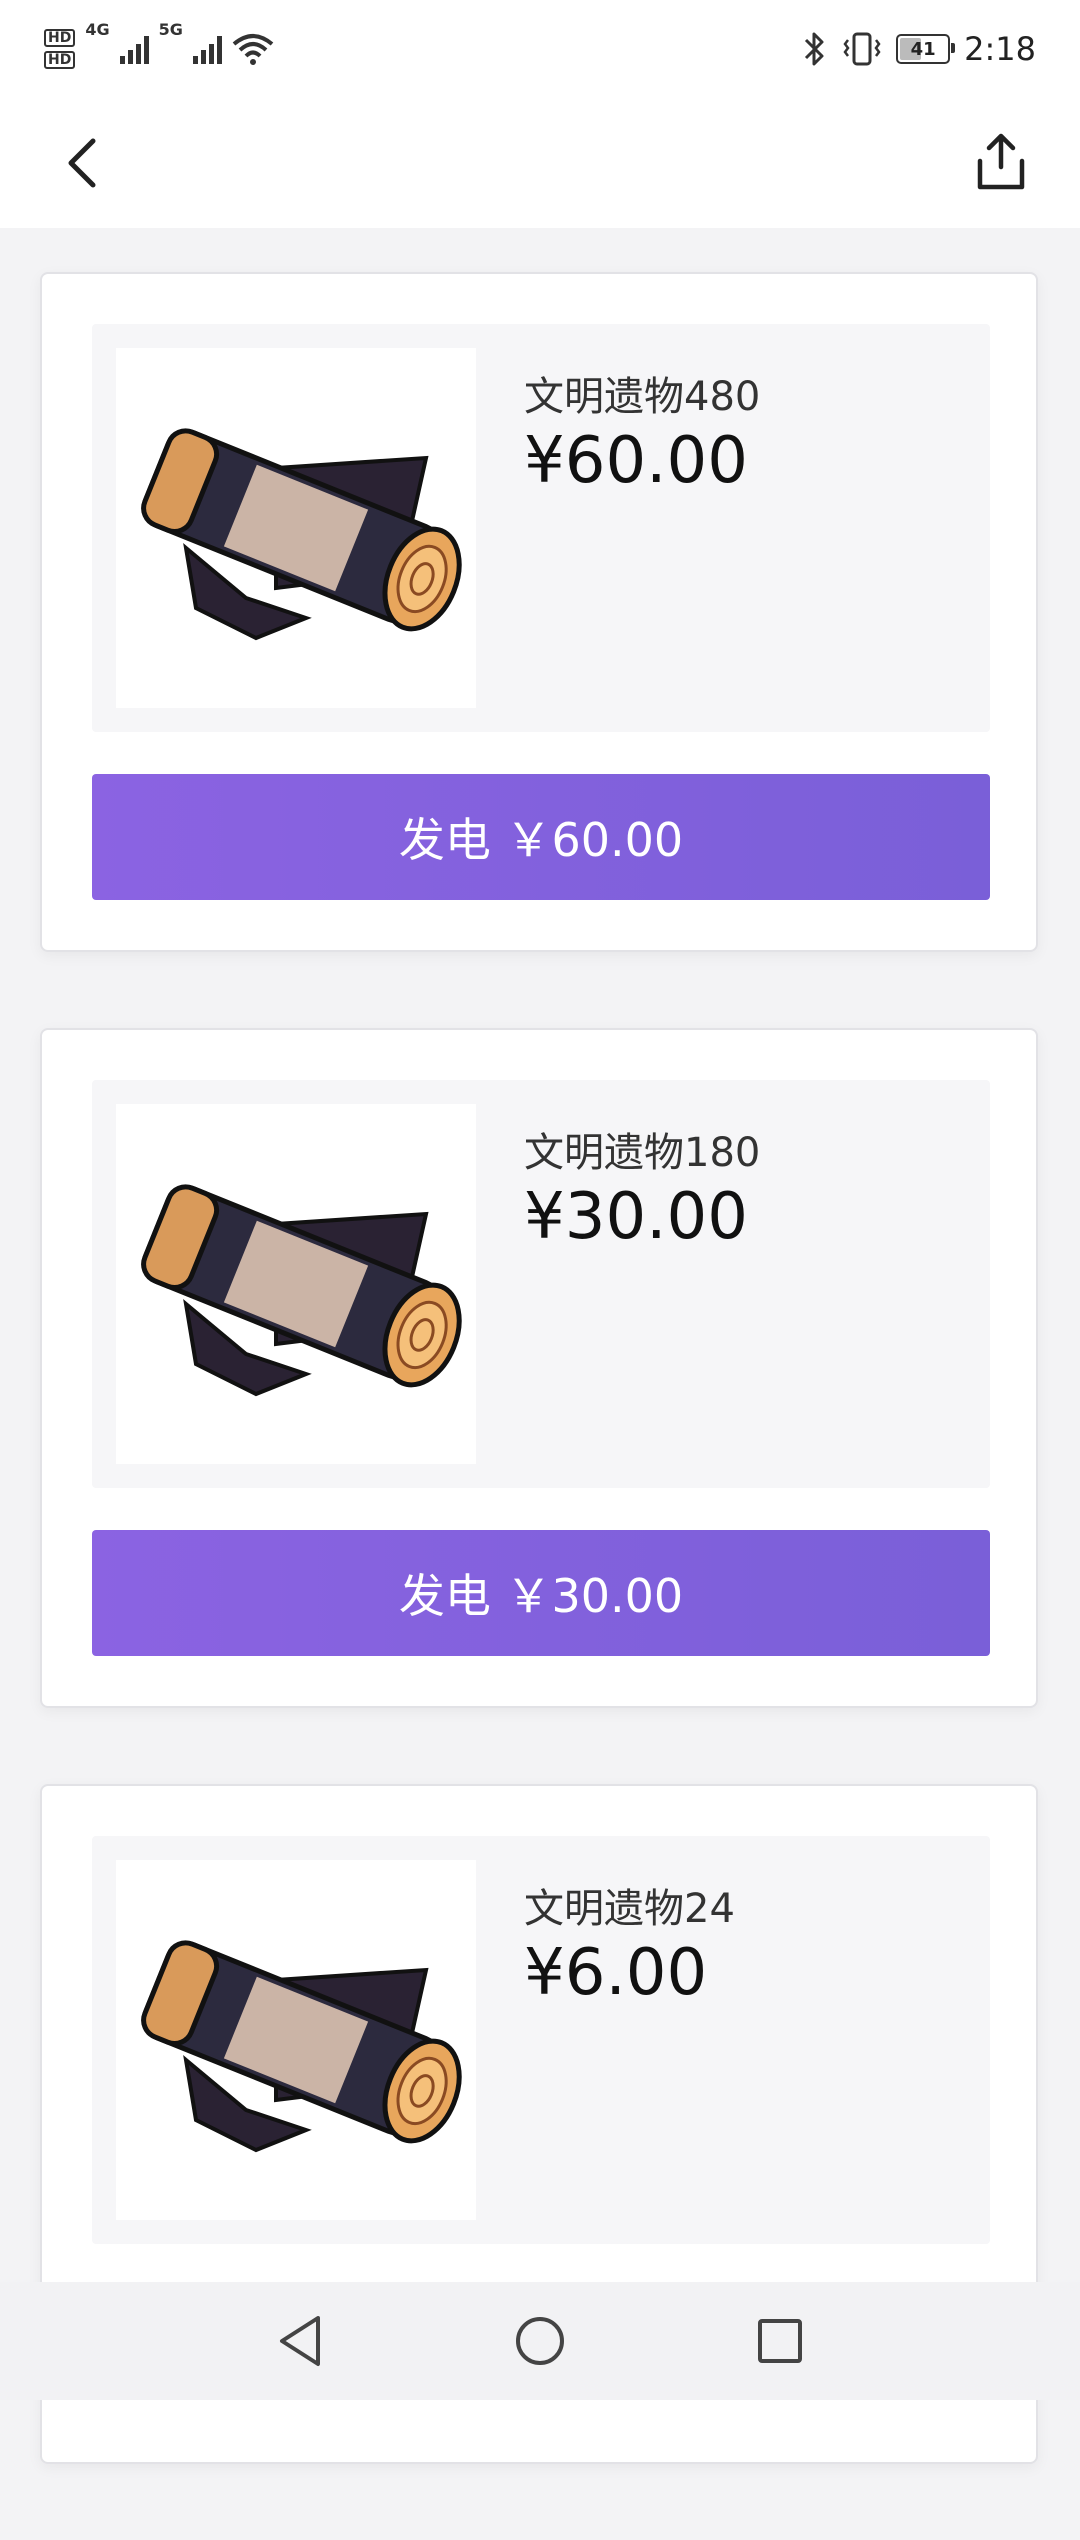  I want to click on status-bar: HD HD 4G 5G 41 2:18, so click(540, 49).